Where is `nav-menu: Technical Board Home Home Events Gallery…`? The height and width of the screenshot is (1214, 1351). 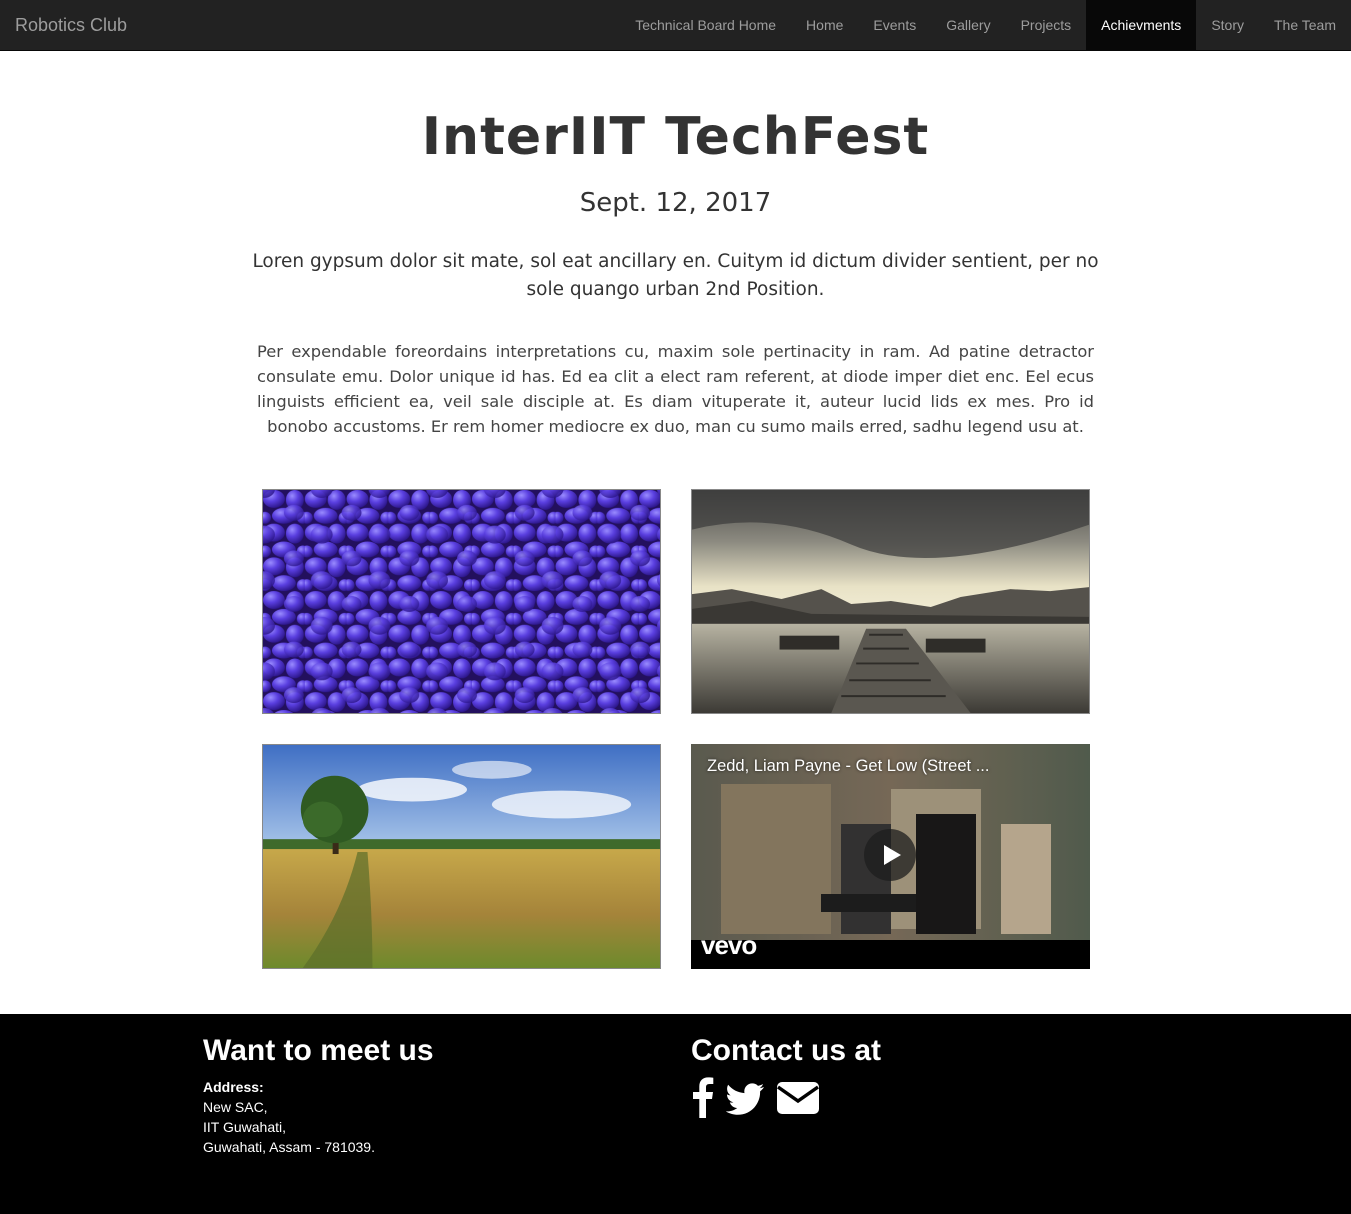 nav-menu: Technical Board Home Home Events Gallery… is located at coordinates (985, 25).